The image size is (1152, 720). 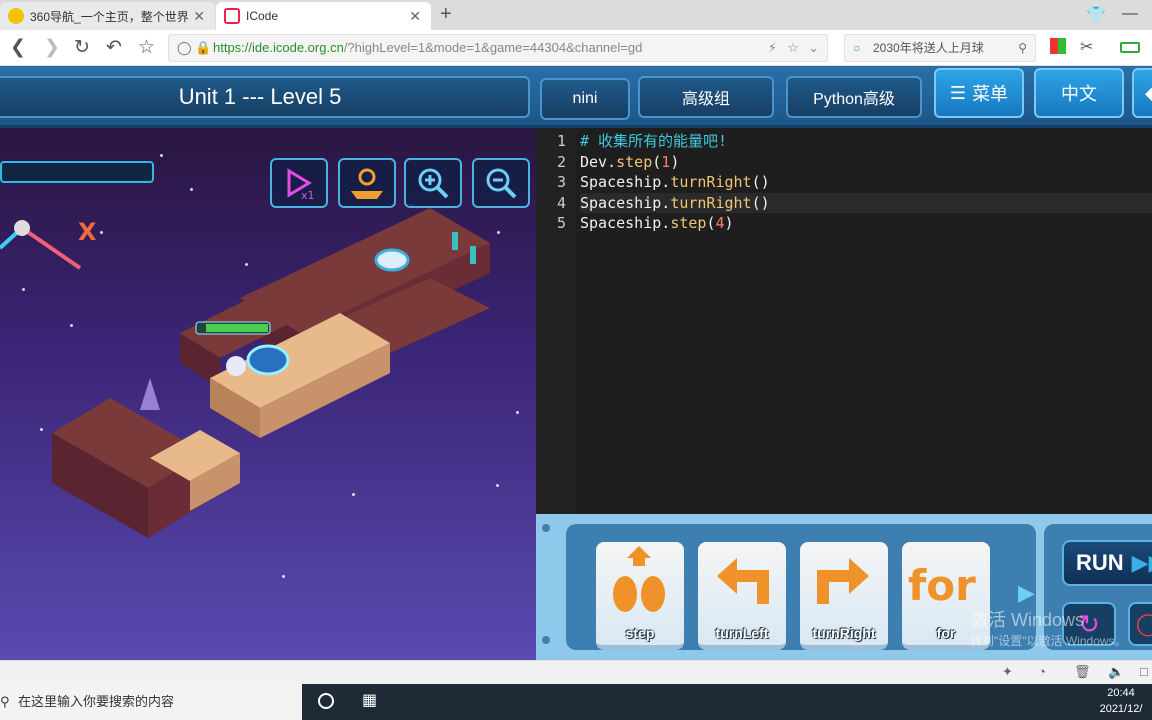 I want to click on palette-next-icon: ▶, so click(x=1026, y=593).